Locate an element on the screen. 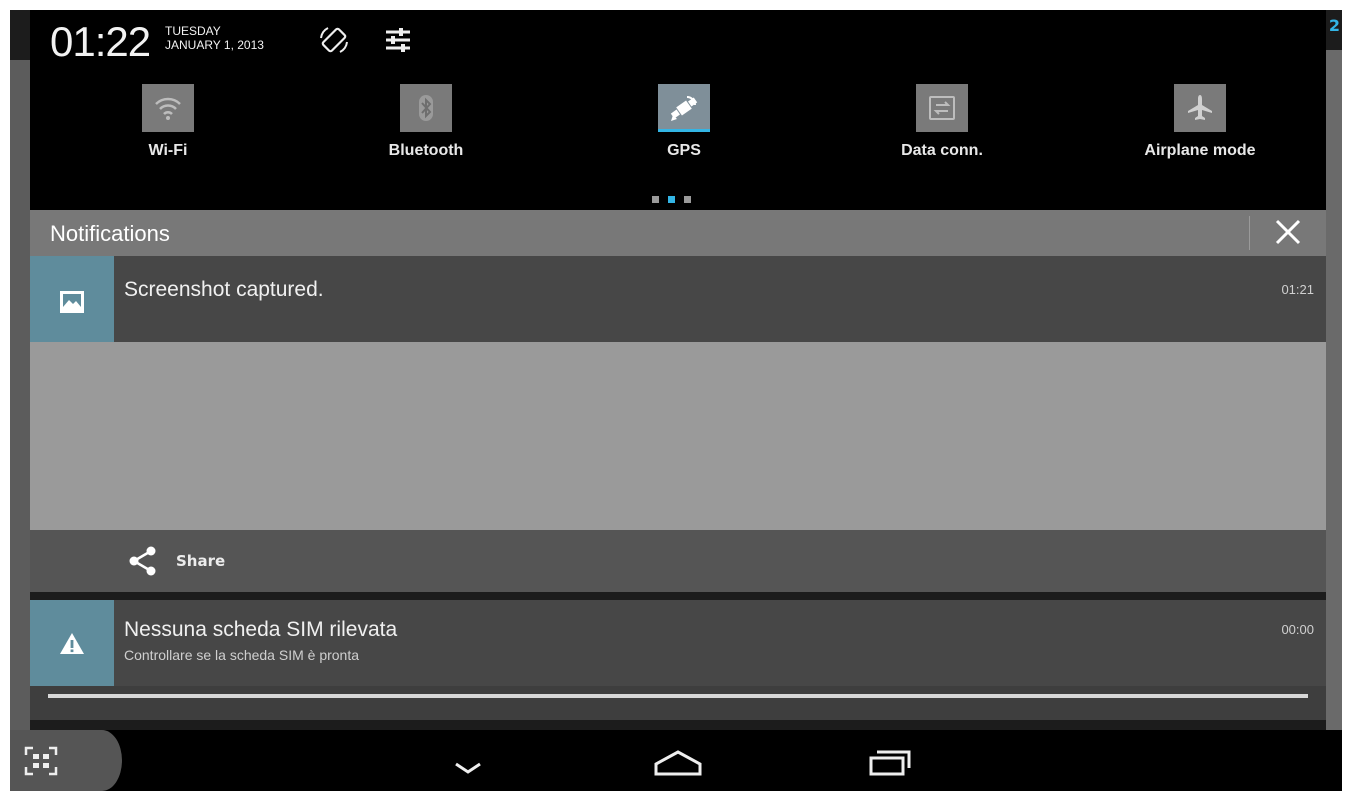 The width and height of the screenshot is (1348, 796). qs-tile-wifi: Wi-Fi is located at coordinates (168, 129).